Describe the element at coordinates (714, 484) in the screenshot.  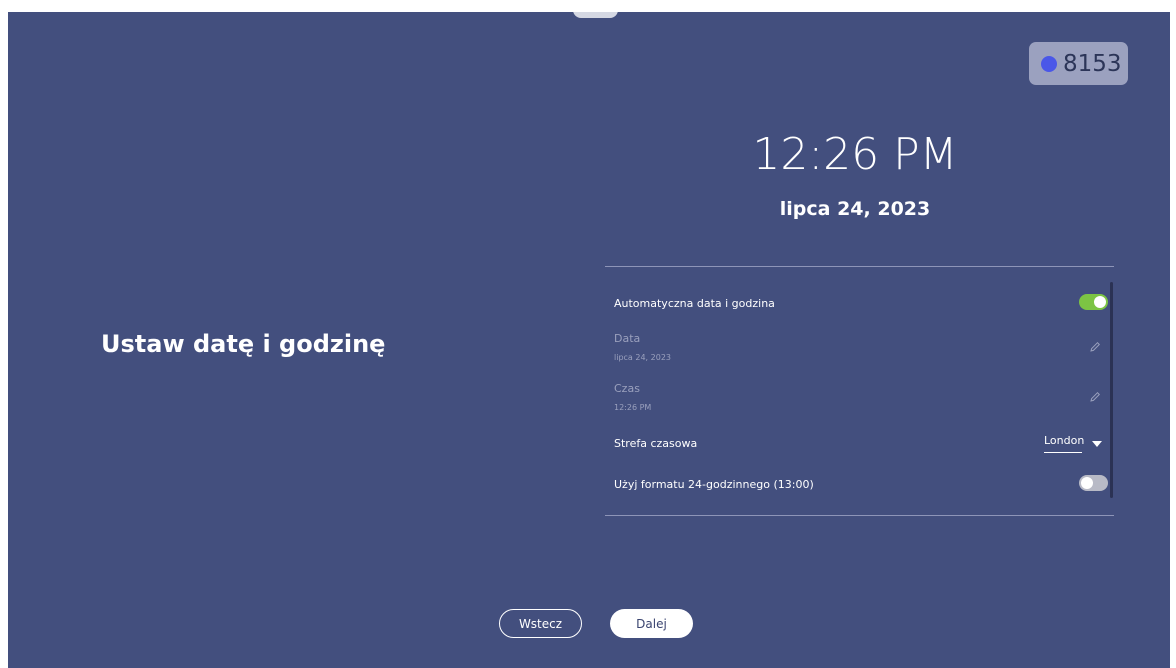
I see `format-24h-label: Użyj formatu 24-godzinnego (13:00)` at that location.